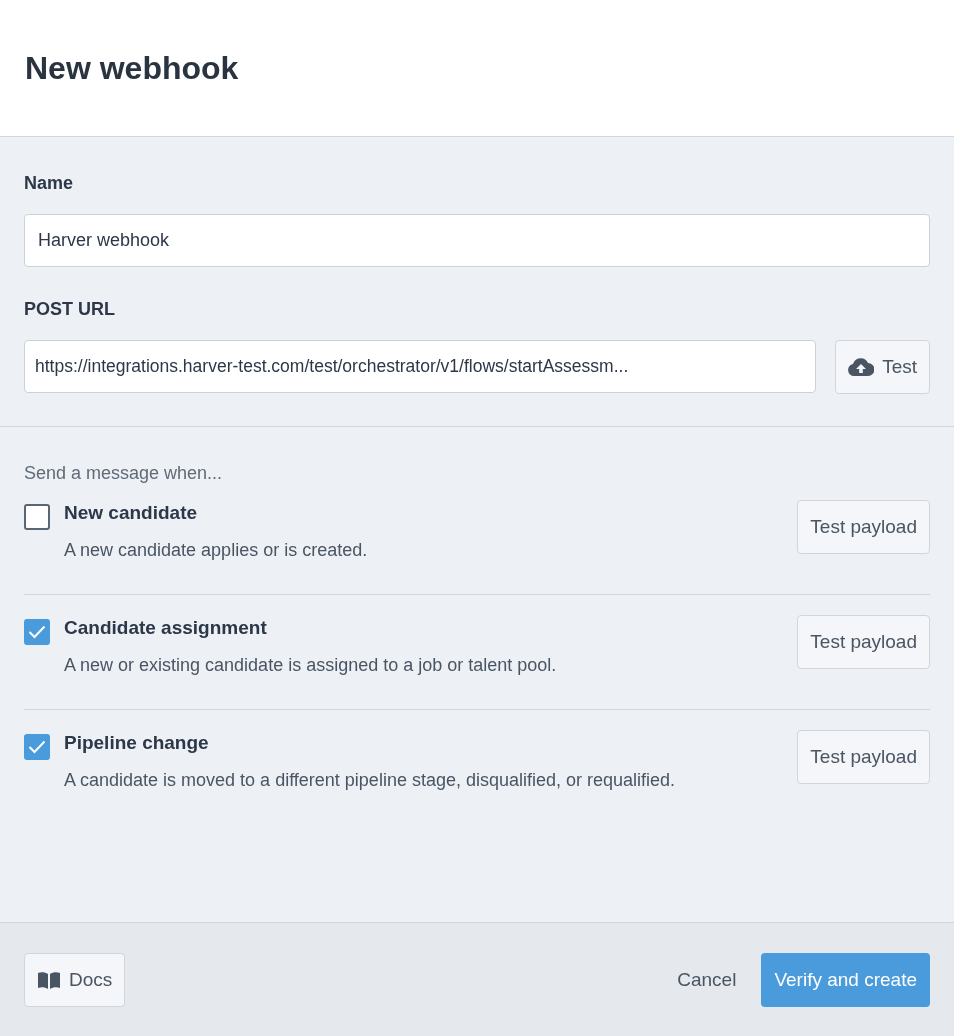  Describe the element at coordinates (70, 309) in the screenshot. I see `field-label: POST URL` at that location.